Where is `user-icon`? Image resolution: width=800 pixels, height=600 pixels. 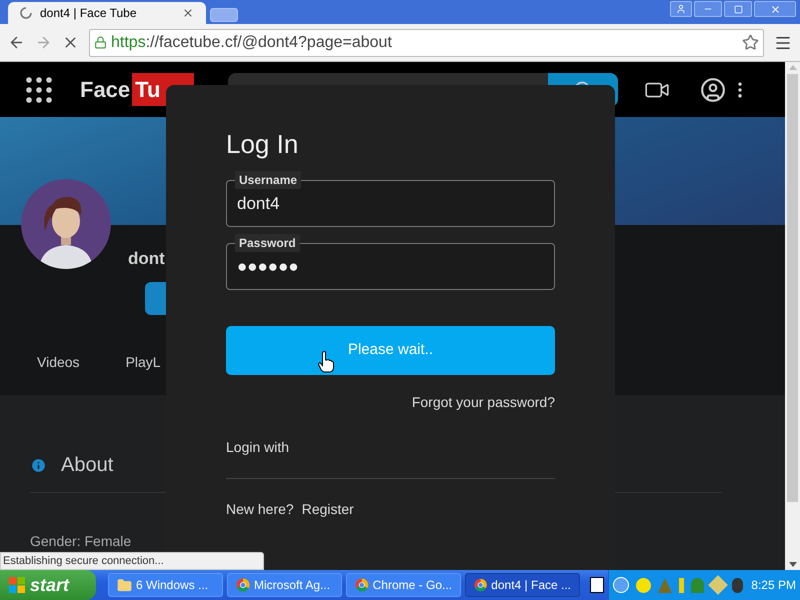
user-icon is located at coordinates (681, 9).